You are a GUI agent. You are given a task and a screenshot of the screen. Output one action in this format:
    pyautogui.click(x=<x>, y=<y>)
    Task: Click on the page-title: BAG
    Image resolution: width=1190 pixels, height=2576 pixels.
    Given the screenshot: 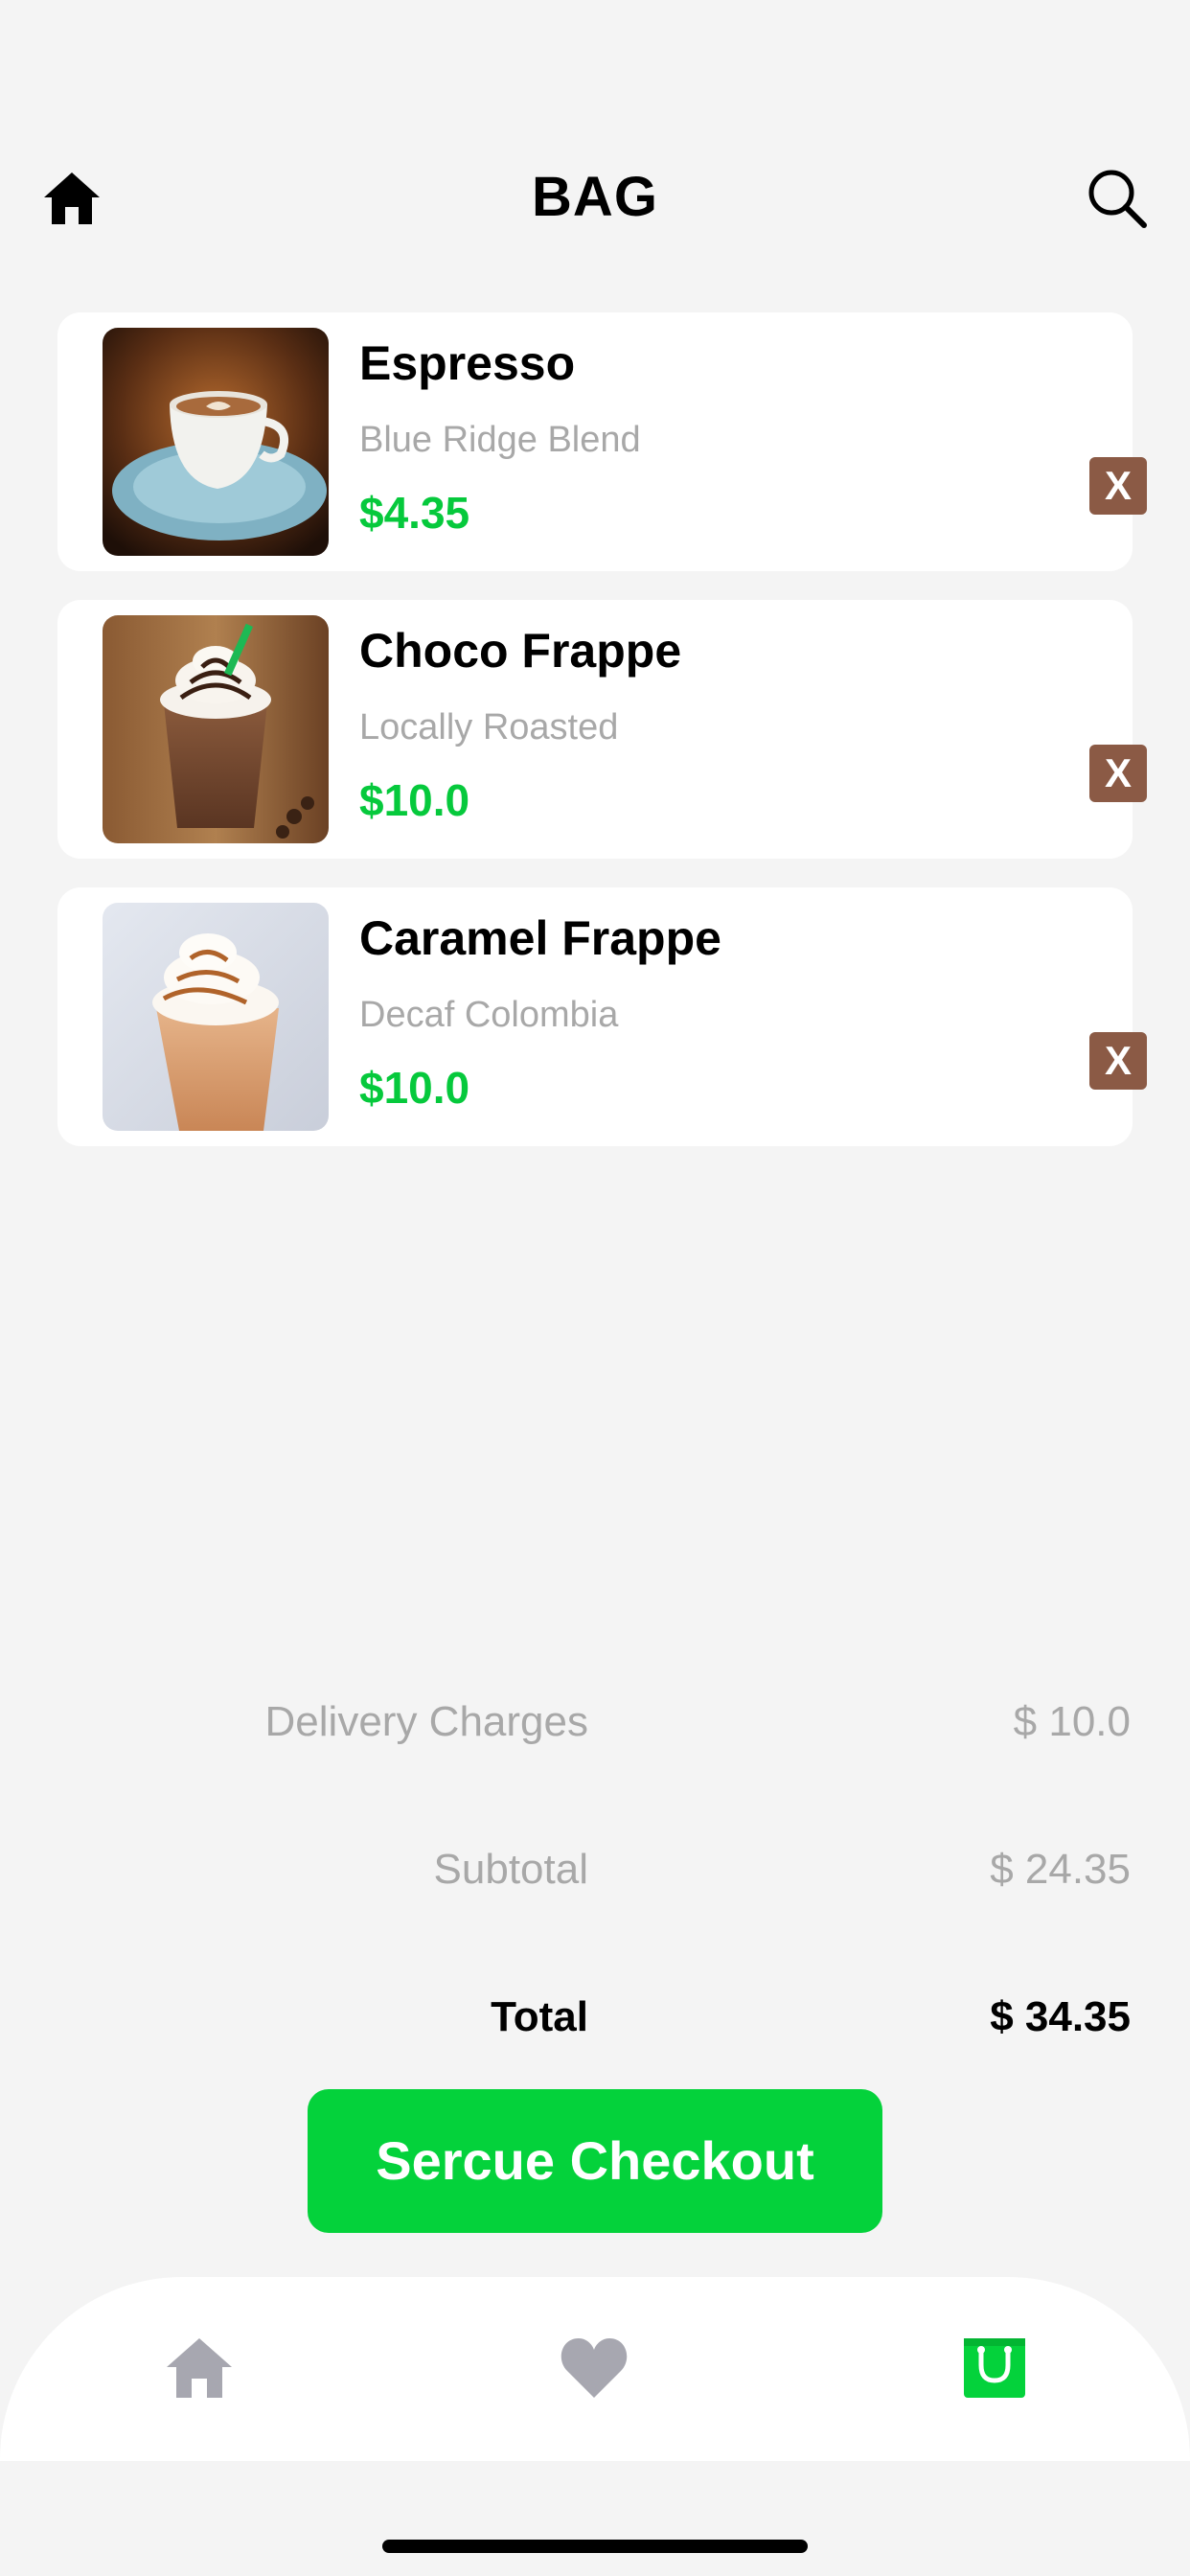 What is the action you would take?
    pyautogui.click(x=595, y=197)
    